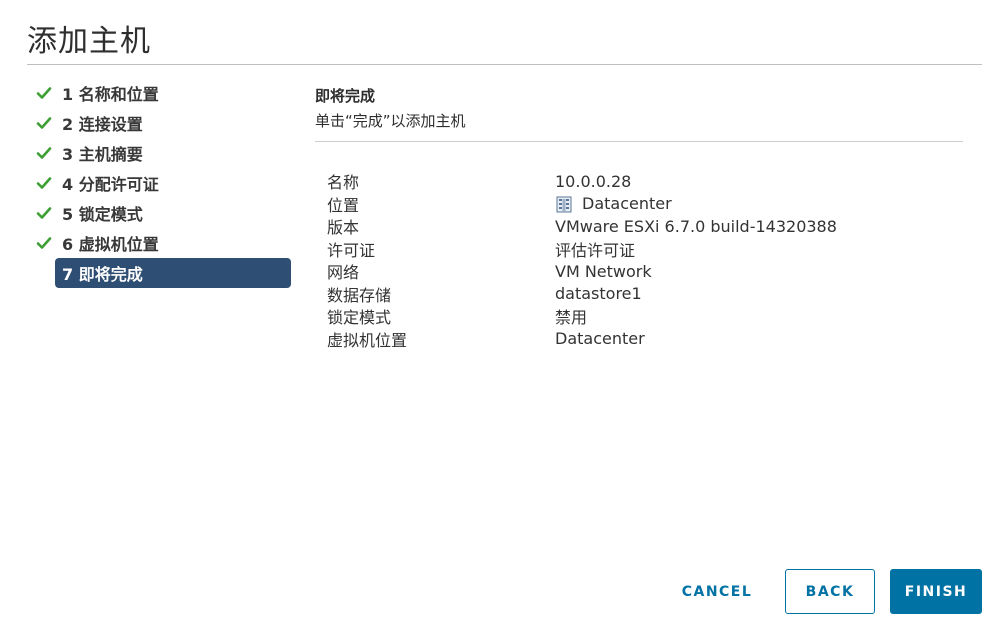 The width and height of the screenshot is (1007, 638). Describe the element at coordinates (571, 318) in the screenshot. I see `property-value: 禁用` at that location.